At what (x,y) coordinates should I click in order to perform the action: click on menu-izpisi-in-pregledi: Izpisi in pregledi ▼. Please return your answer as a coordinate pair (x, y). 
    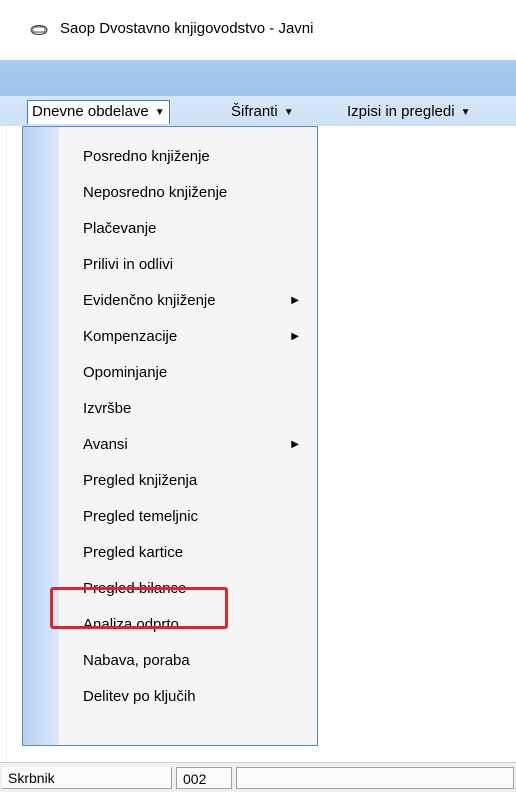
    Looking at the image, I should click on (408, 112).